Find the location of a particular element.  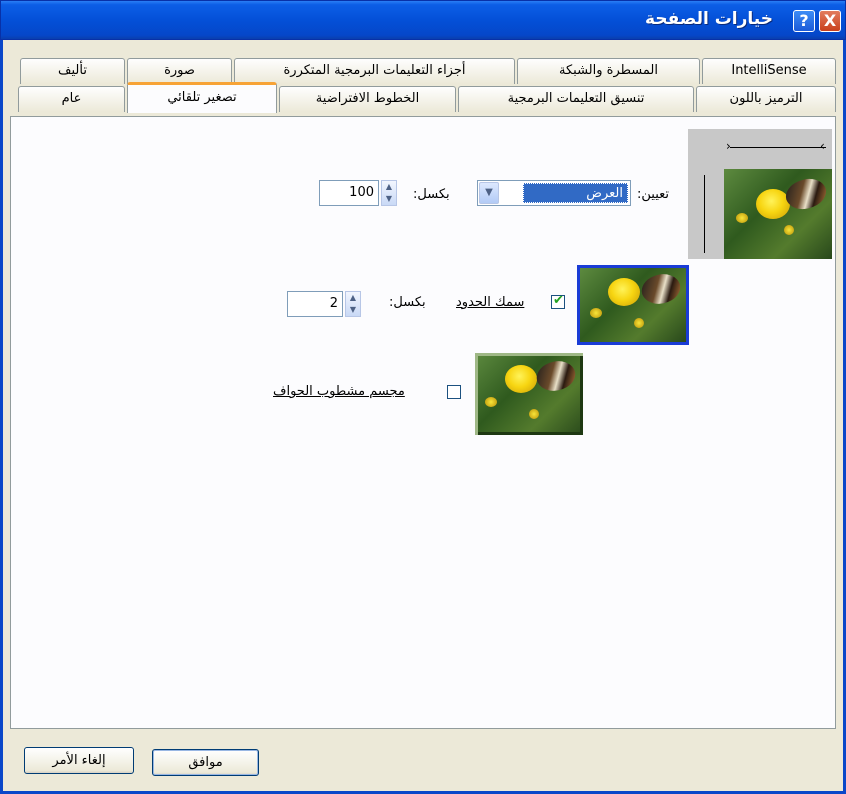

pixels-spinner: ▲ ▼ is located at coordinates (389, 193).